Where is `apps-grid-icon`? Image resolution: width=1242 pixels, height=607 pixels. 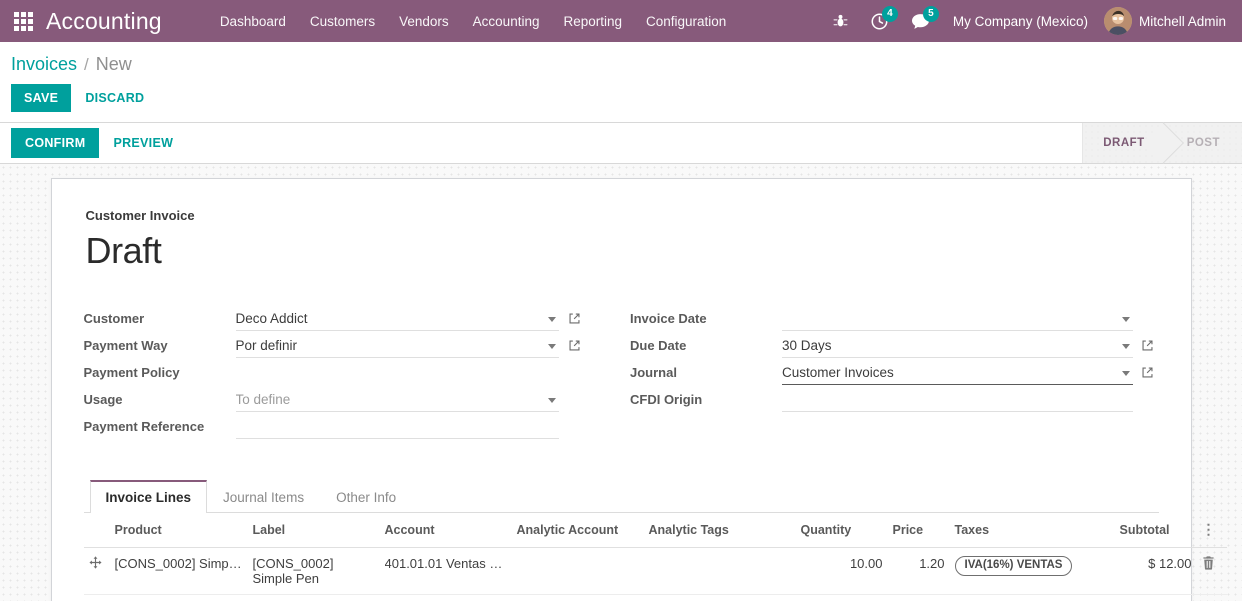
apps-grid-icon is located at coordinates (23, 21).